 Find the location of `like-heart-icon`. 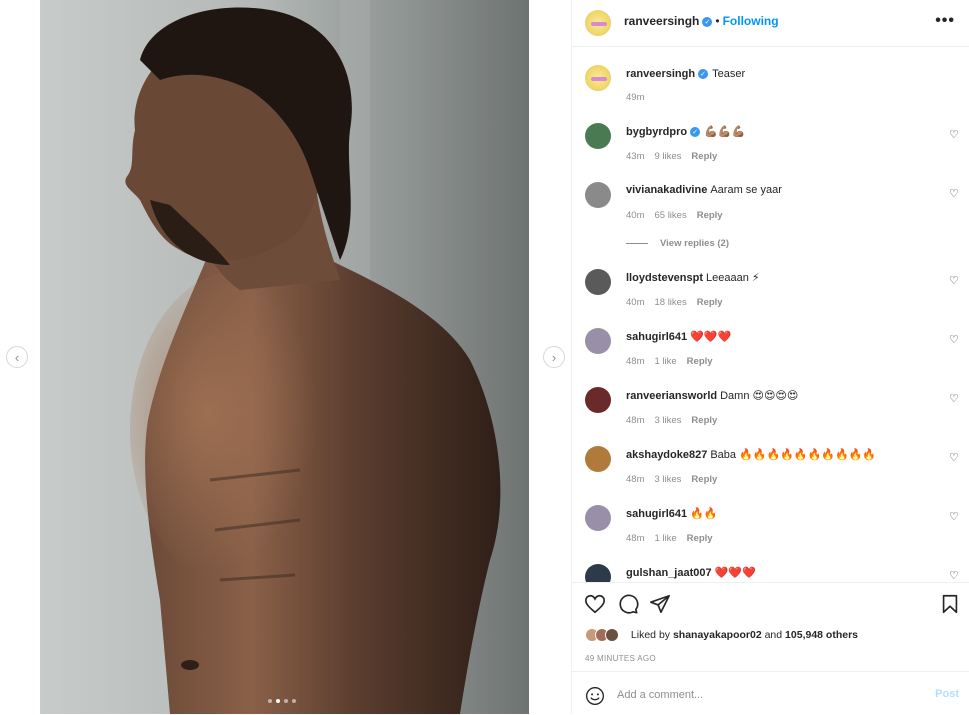

like-heart-icon is located at coordinates (595, 604).